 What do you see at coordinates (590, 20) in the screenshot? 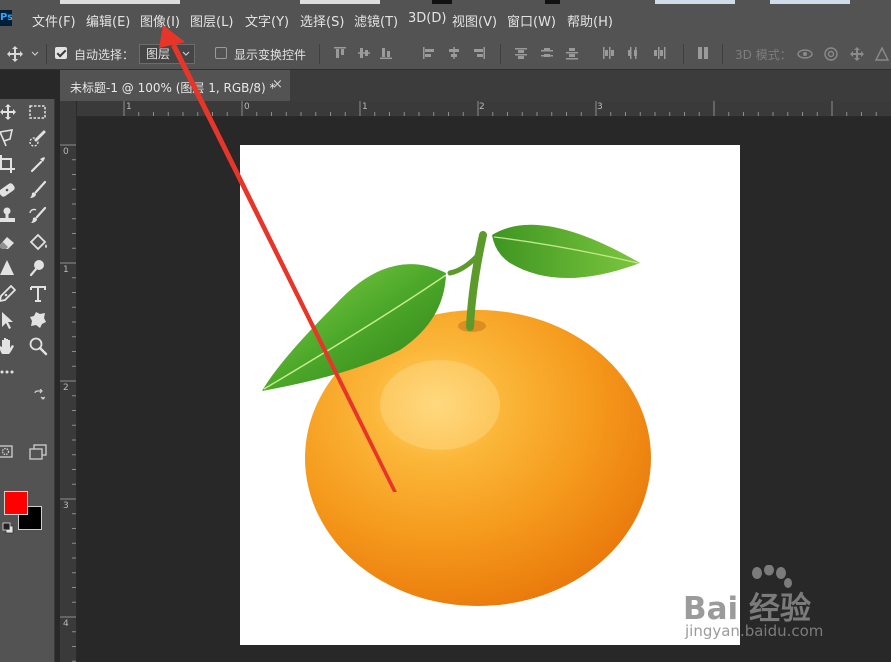
I see `menu-help: 帮助(H)` at bounding box center [590, 20].